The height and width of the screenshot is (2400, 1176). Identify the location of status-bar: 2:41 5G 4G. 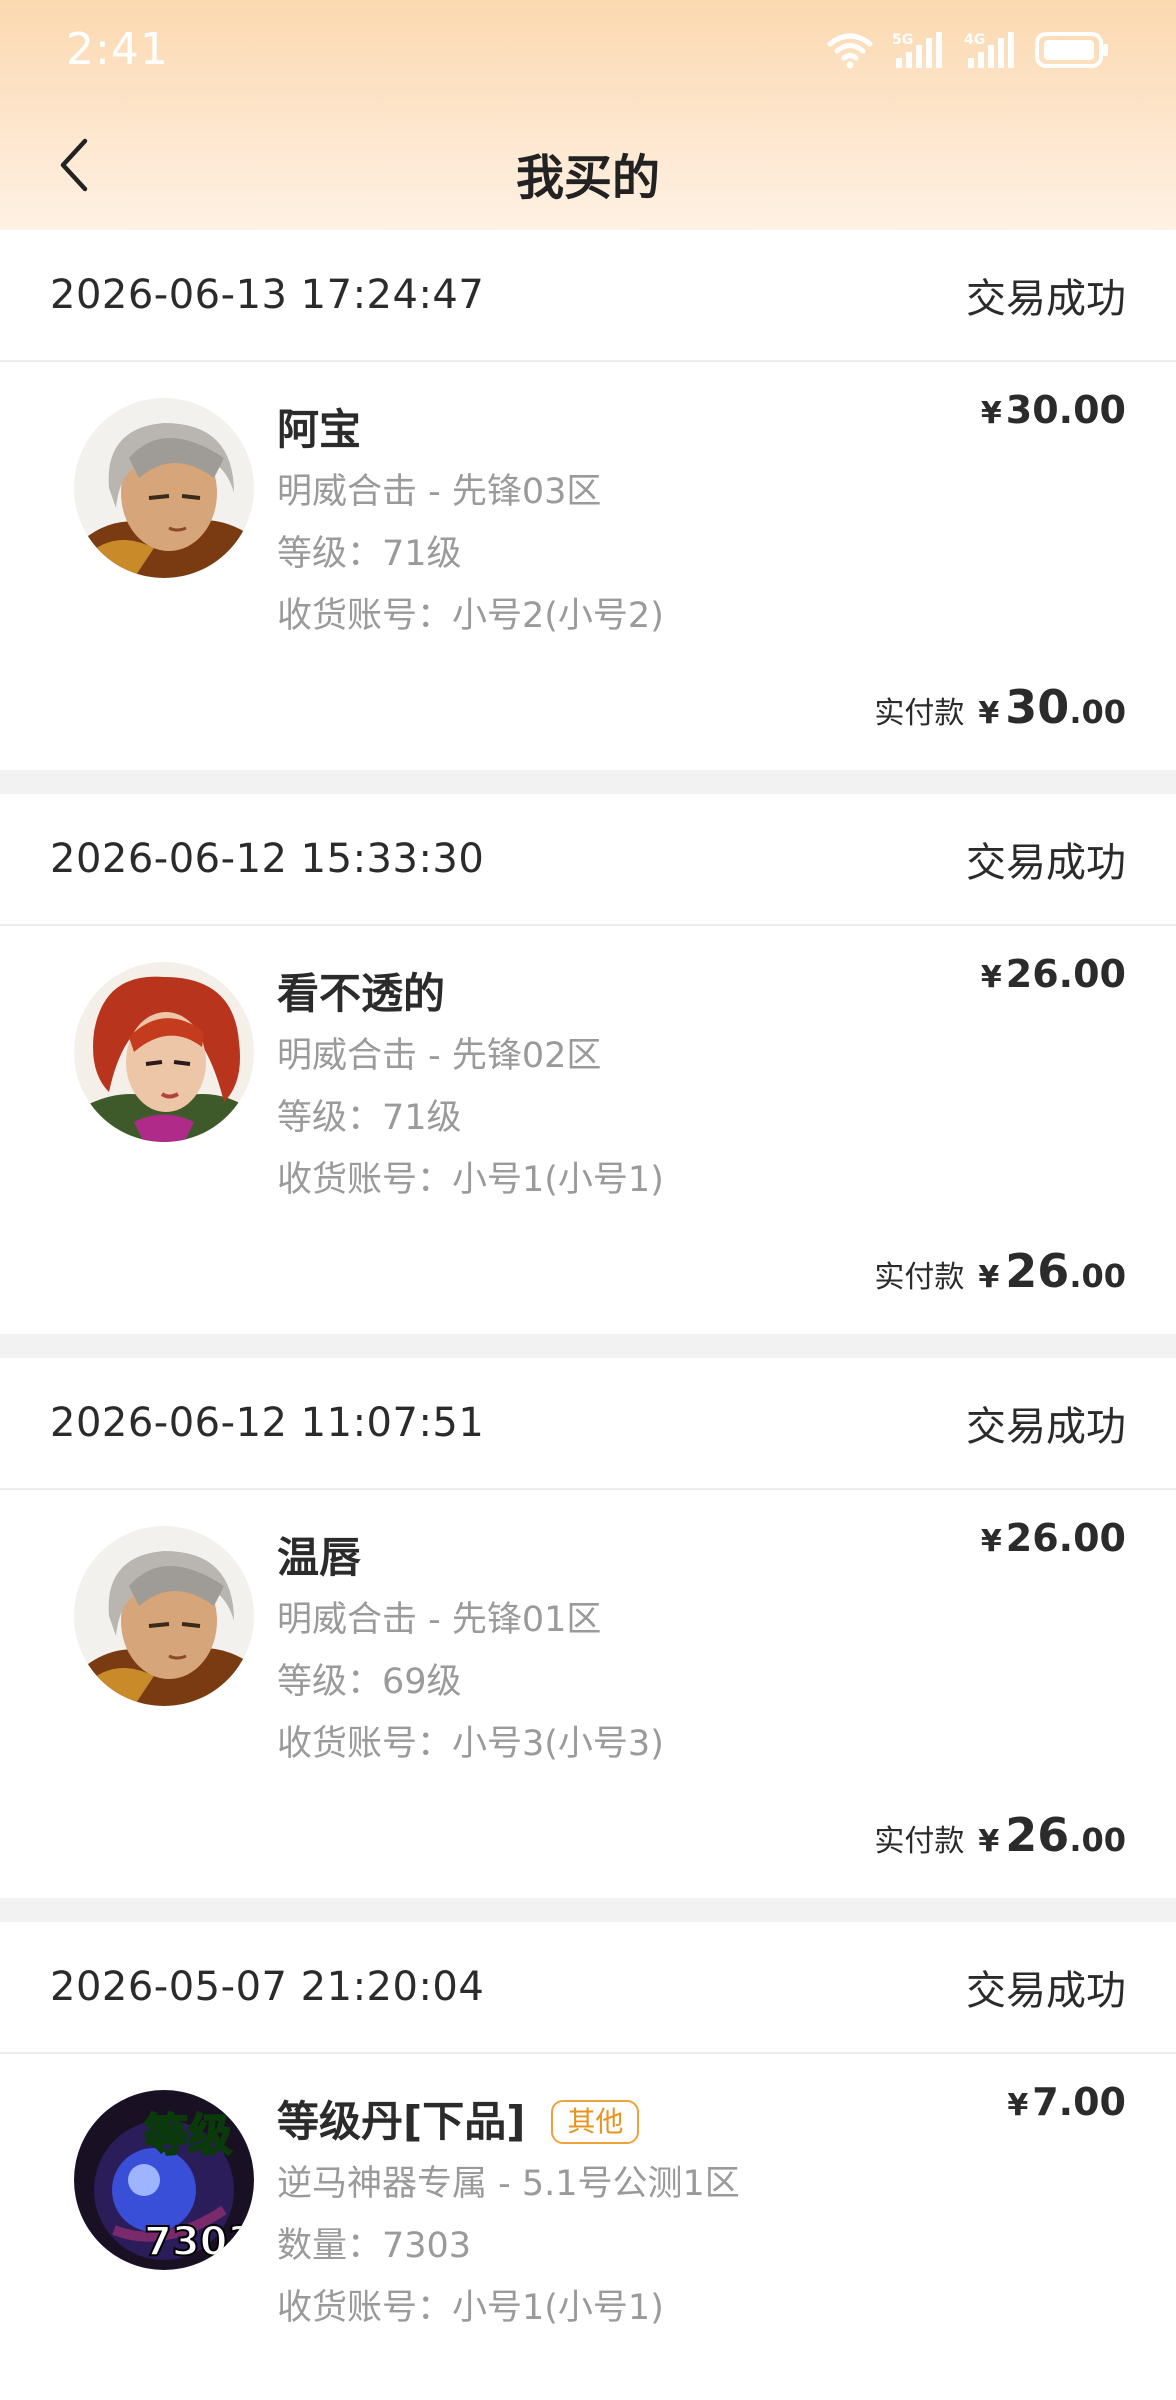
(588, 50).